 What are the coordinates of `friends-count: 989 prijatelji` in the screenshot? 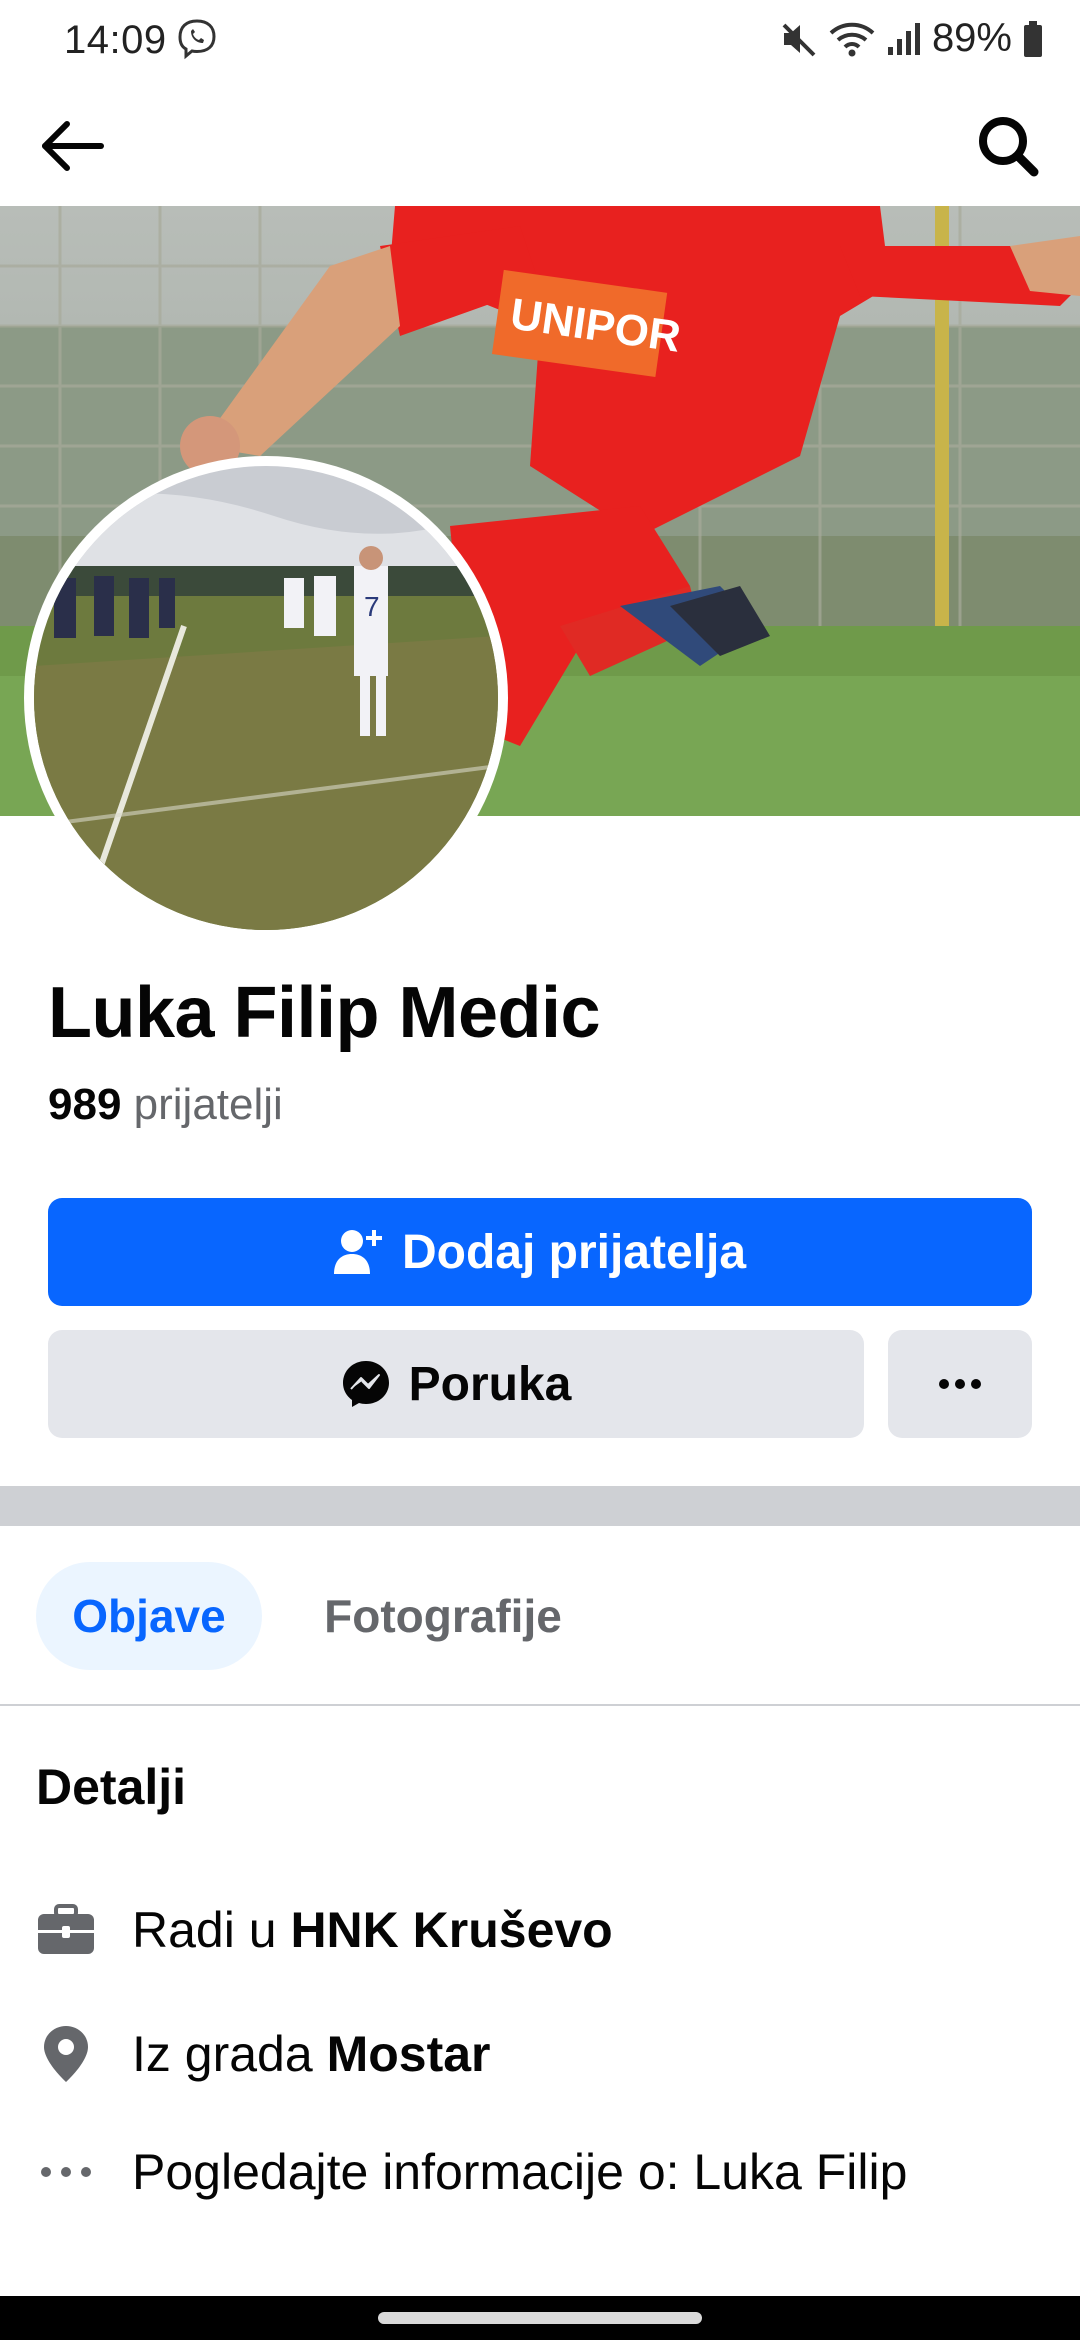 It's located at (165, 1105).